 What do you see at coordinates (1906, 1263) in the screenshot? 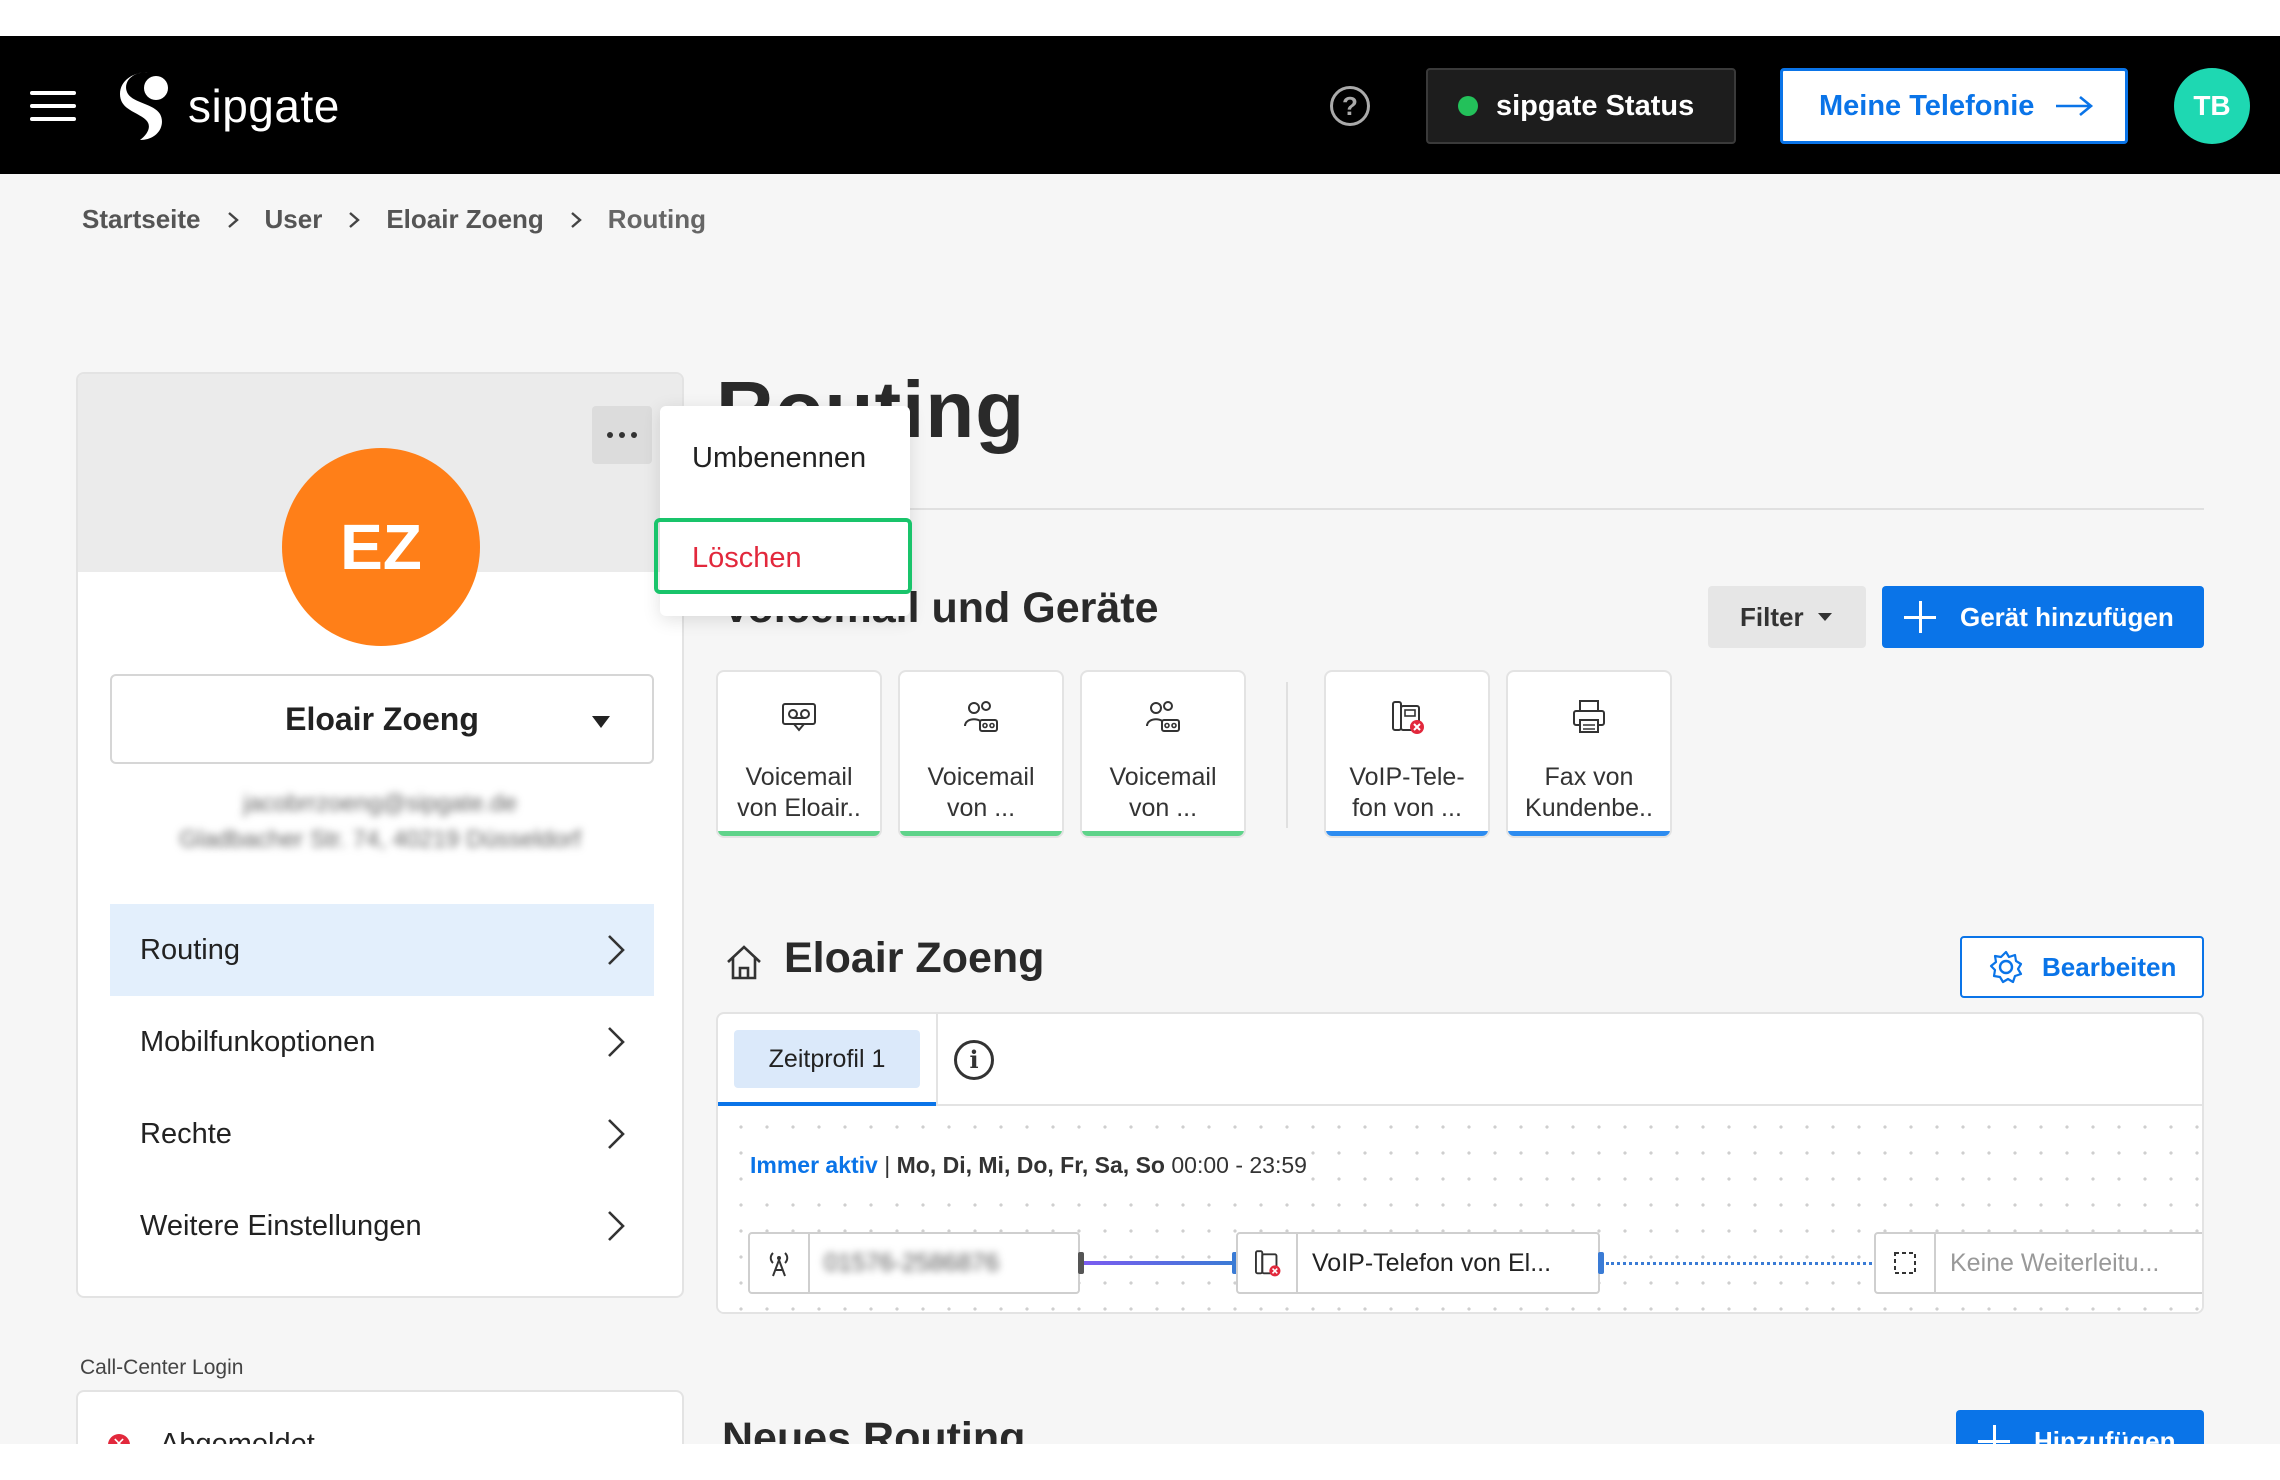
I see `dashed-square-icon` at bounding box center [1906, 1263].